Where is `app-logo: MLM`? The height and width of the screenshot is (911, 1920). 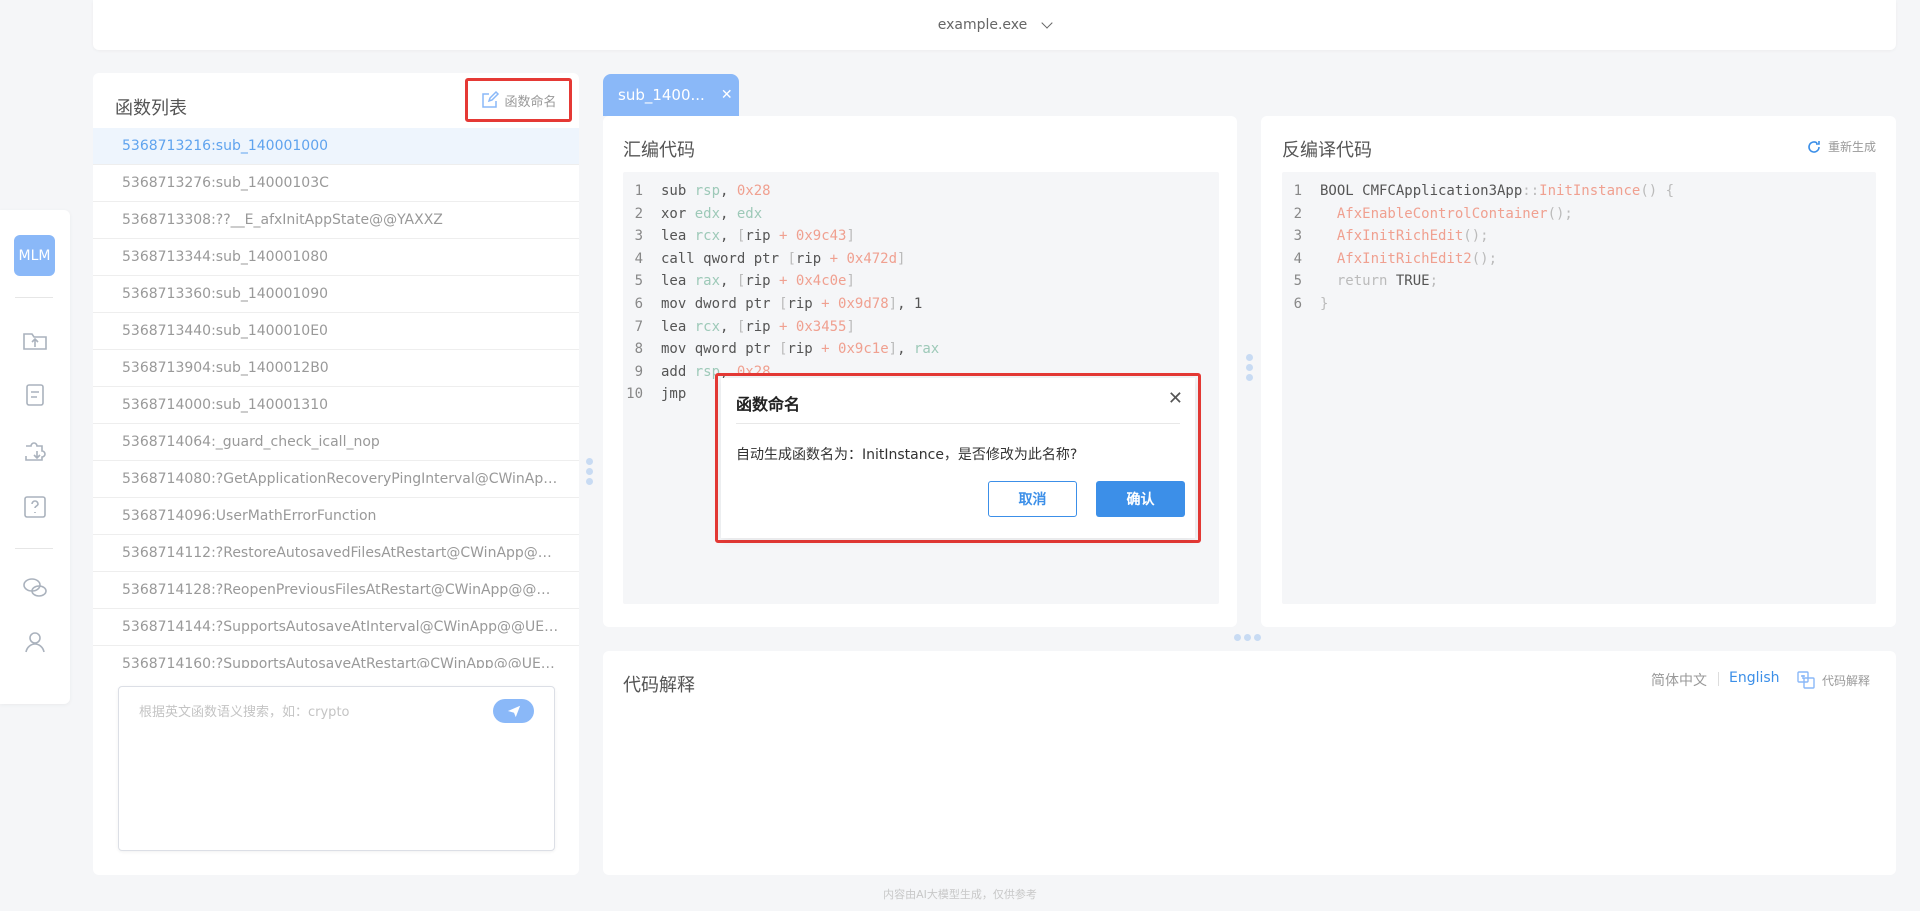 app-logo: MLM is located at coordinates (34, 255).